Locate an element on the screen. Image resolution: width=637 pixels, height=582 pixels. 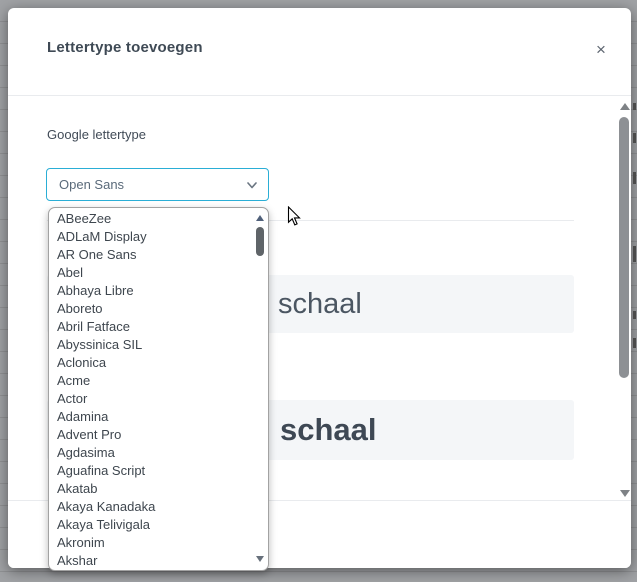
font-option: Actor is located at coordinates (150, 399).